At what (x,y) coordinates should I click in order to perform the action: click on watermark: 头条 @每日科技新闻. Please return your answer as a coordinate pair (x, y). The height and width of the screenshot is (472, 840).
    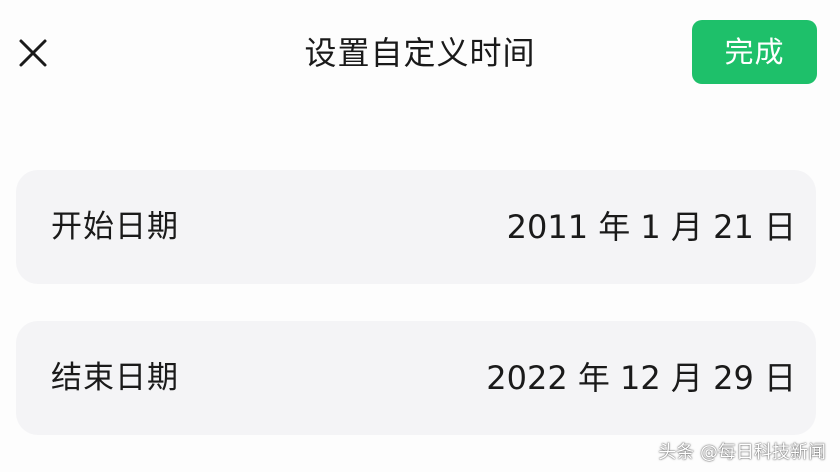
    Looking at the image, I should click on (742, 452).